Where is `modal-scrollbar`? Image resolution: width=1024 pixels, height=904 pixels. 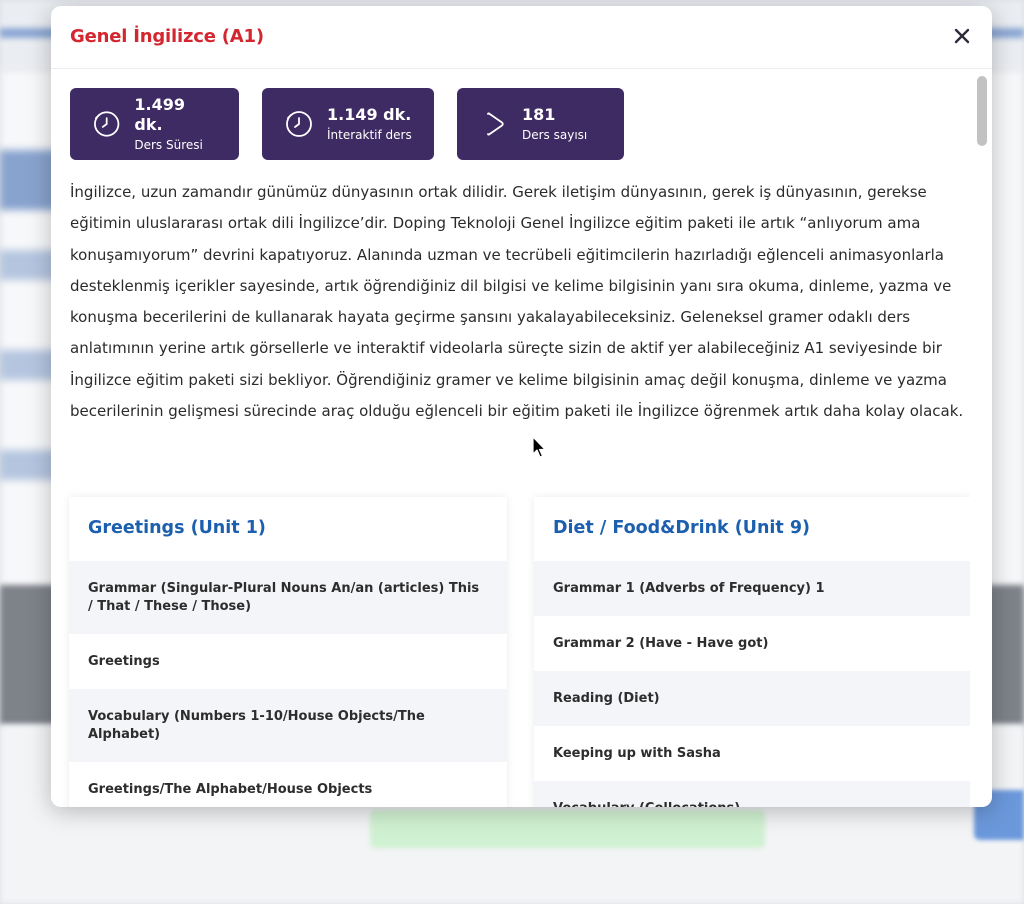 modal-scrollbar is located at coordinates (982, 439).